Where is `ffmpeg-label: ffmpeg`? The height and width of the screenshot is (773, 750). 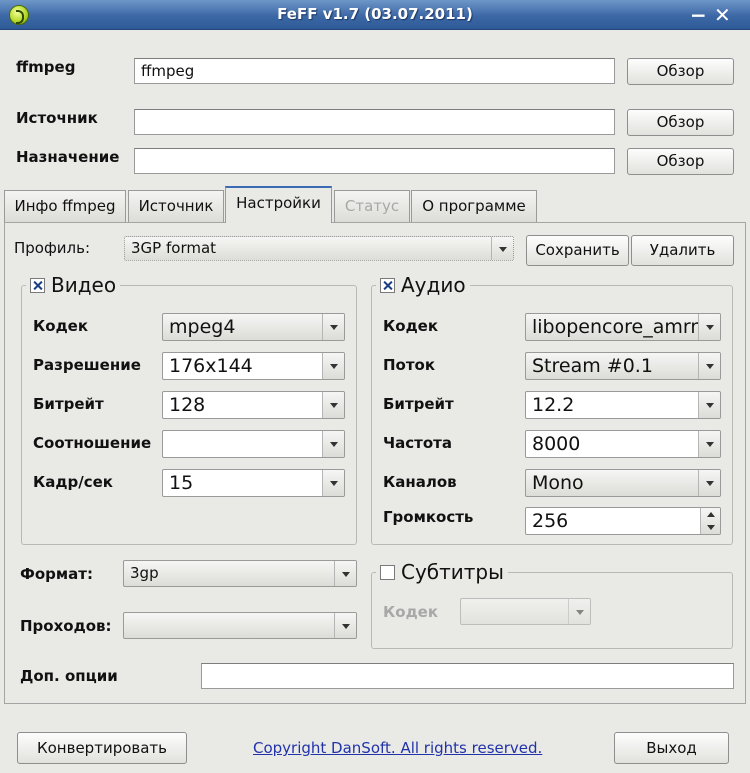 ffmpeg-label: ffmpeg is located at coordinates (46, 67).